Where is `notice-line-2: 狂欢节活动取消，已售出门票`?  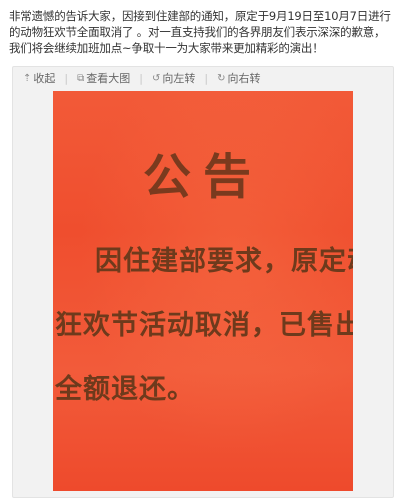
notice-line-2: 狂欢节活动取消，已售出门票 is located at coordinates (204, 325).